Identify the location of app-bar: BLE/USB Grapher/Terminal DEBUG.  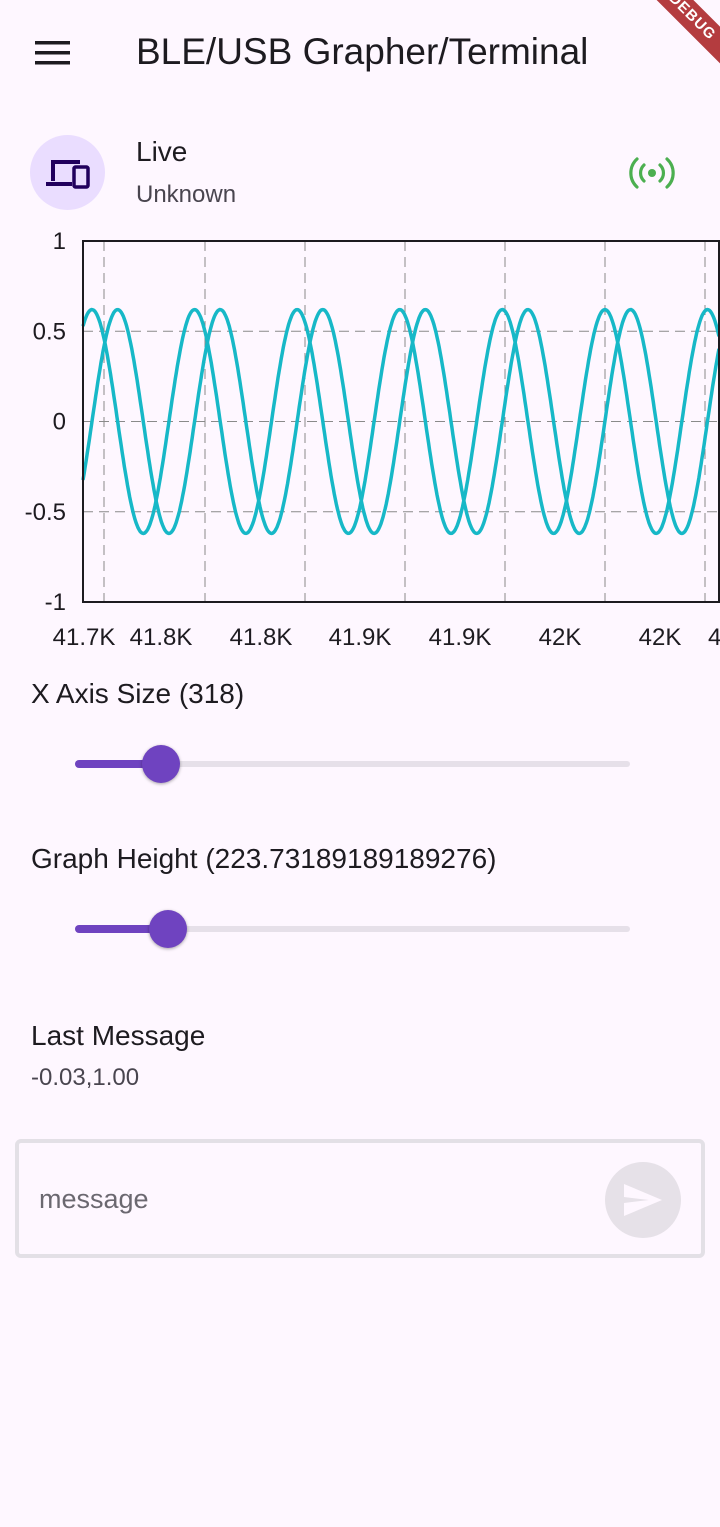
(360, 52).